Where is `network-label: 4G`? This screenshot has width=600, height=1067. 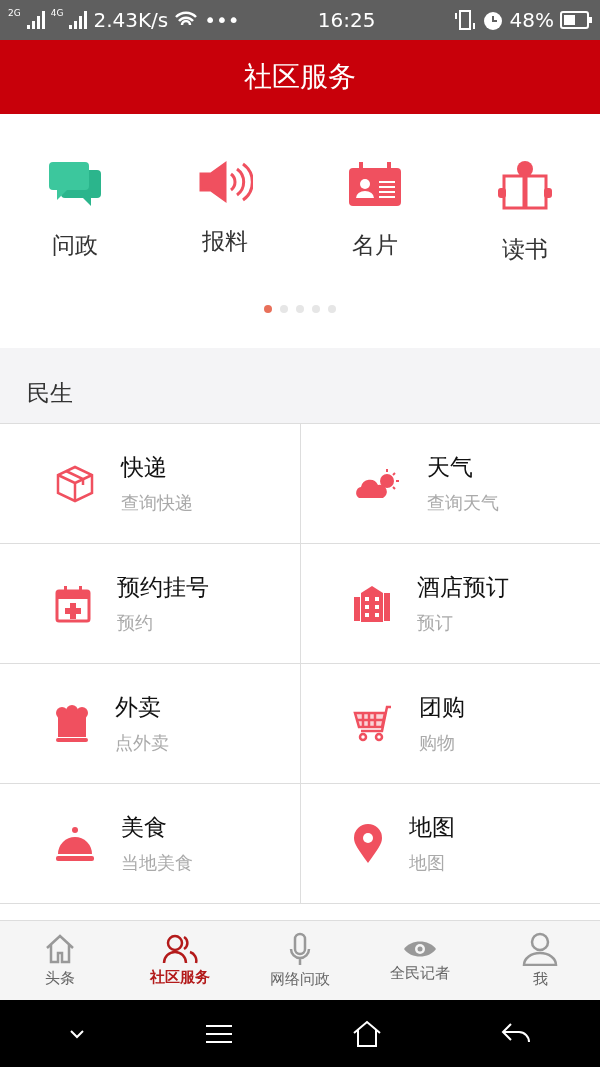
network-label: 4G is located at coordinates (57, 13).